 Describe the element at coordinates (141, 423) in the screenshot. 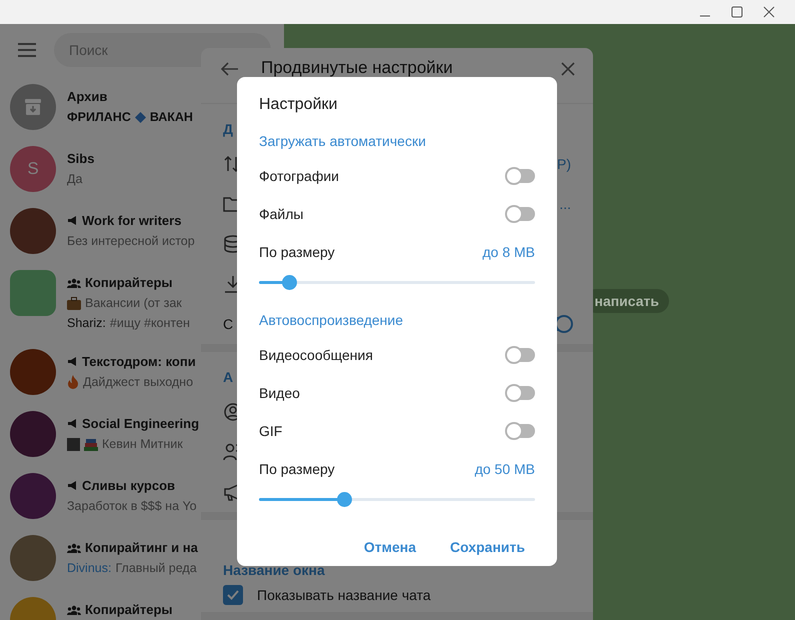

I see `chat-name: Social Engineering` at that location.